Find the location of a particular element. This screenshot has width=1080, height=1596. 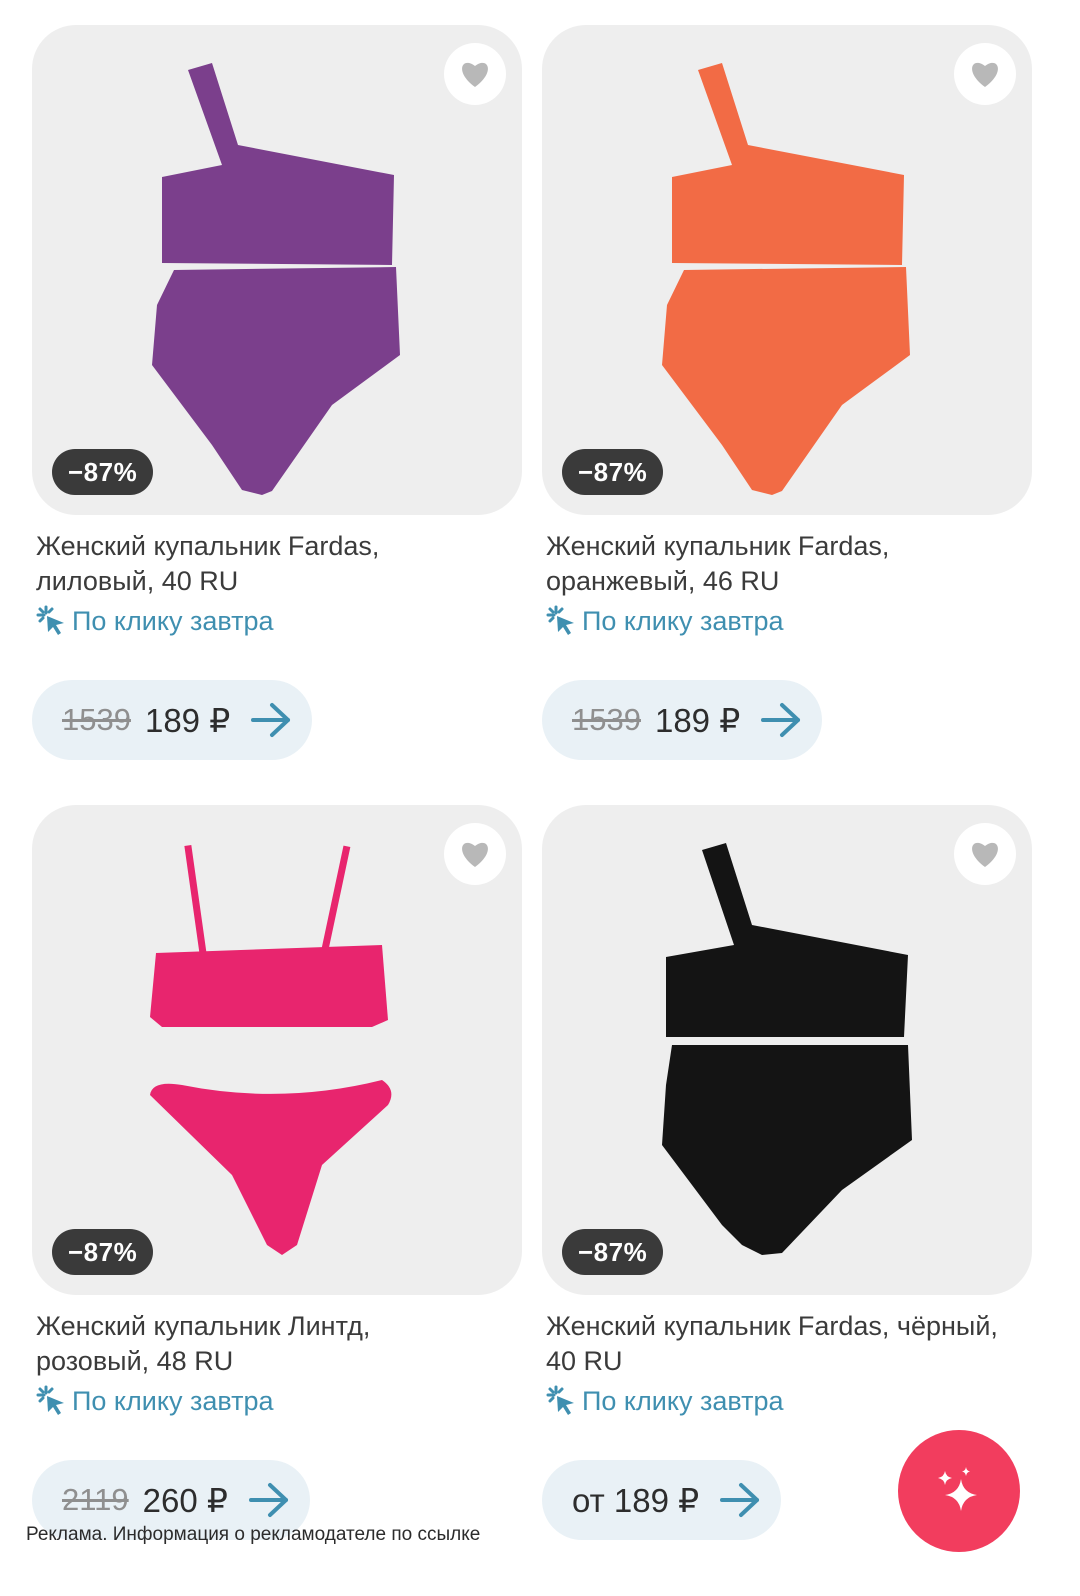

current-price: от 189 ₽ is located at coordinates (636, 1500).